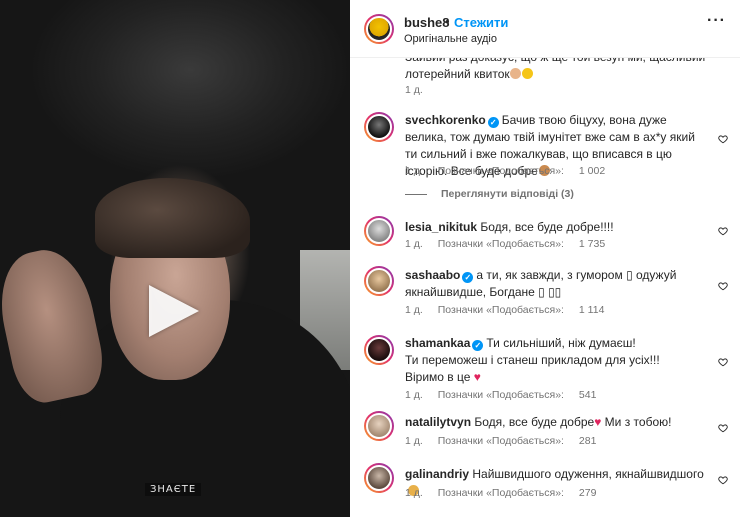 The height and width of the screenshot is (517, 740). Describe the element at coordinates (545, 29) in the screenshot. I see `post-header: bushe8 • Стежити Оригінальне аудіо ···` at that location.